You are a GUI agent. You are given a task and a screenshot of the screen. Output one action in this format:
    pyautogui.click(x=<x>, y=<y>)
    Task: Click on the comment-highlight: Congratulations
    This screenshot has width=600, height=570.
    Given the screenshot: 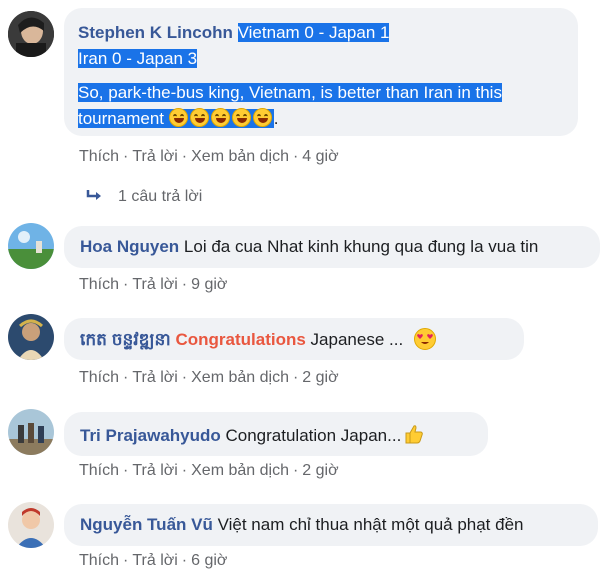 What is the action you would take?
    pyautogui.click(x=240, y=339)
    